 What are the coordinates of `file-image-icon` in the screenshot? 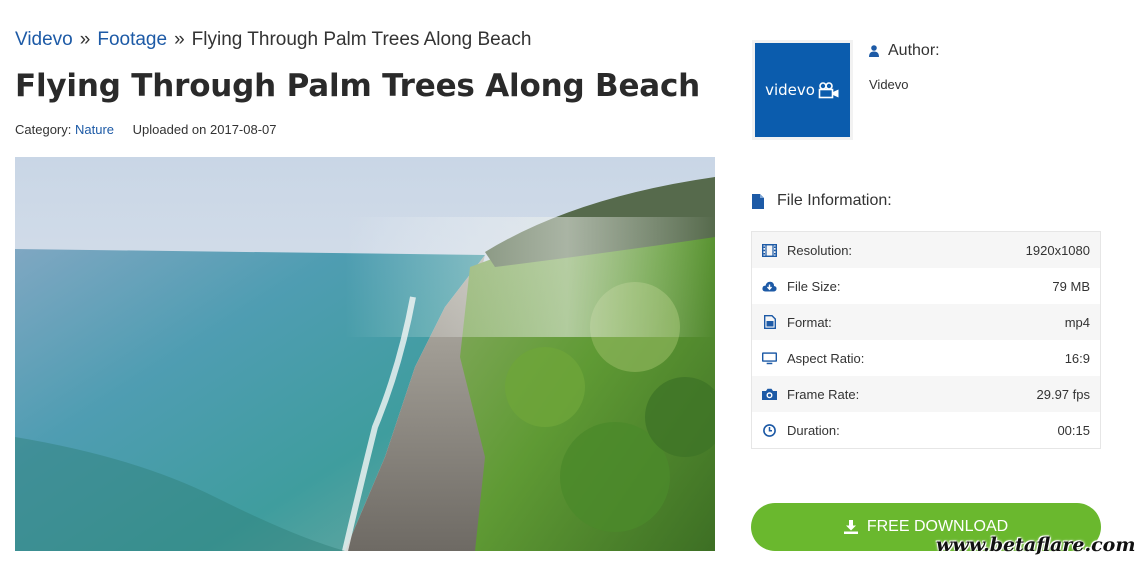 It's located at (769, 322).